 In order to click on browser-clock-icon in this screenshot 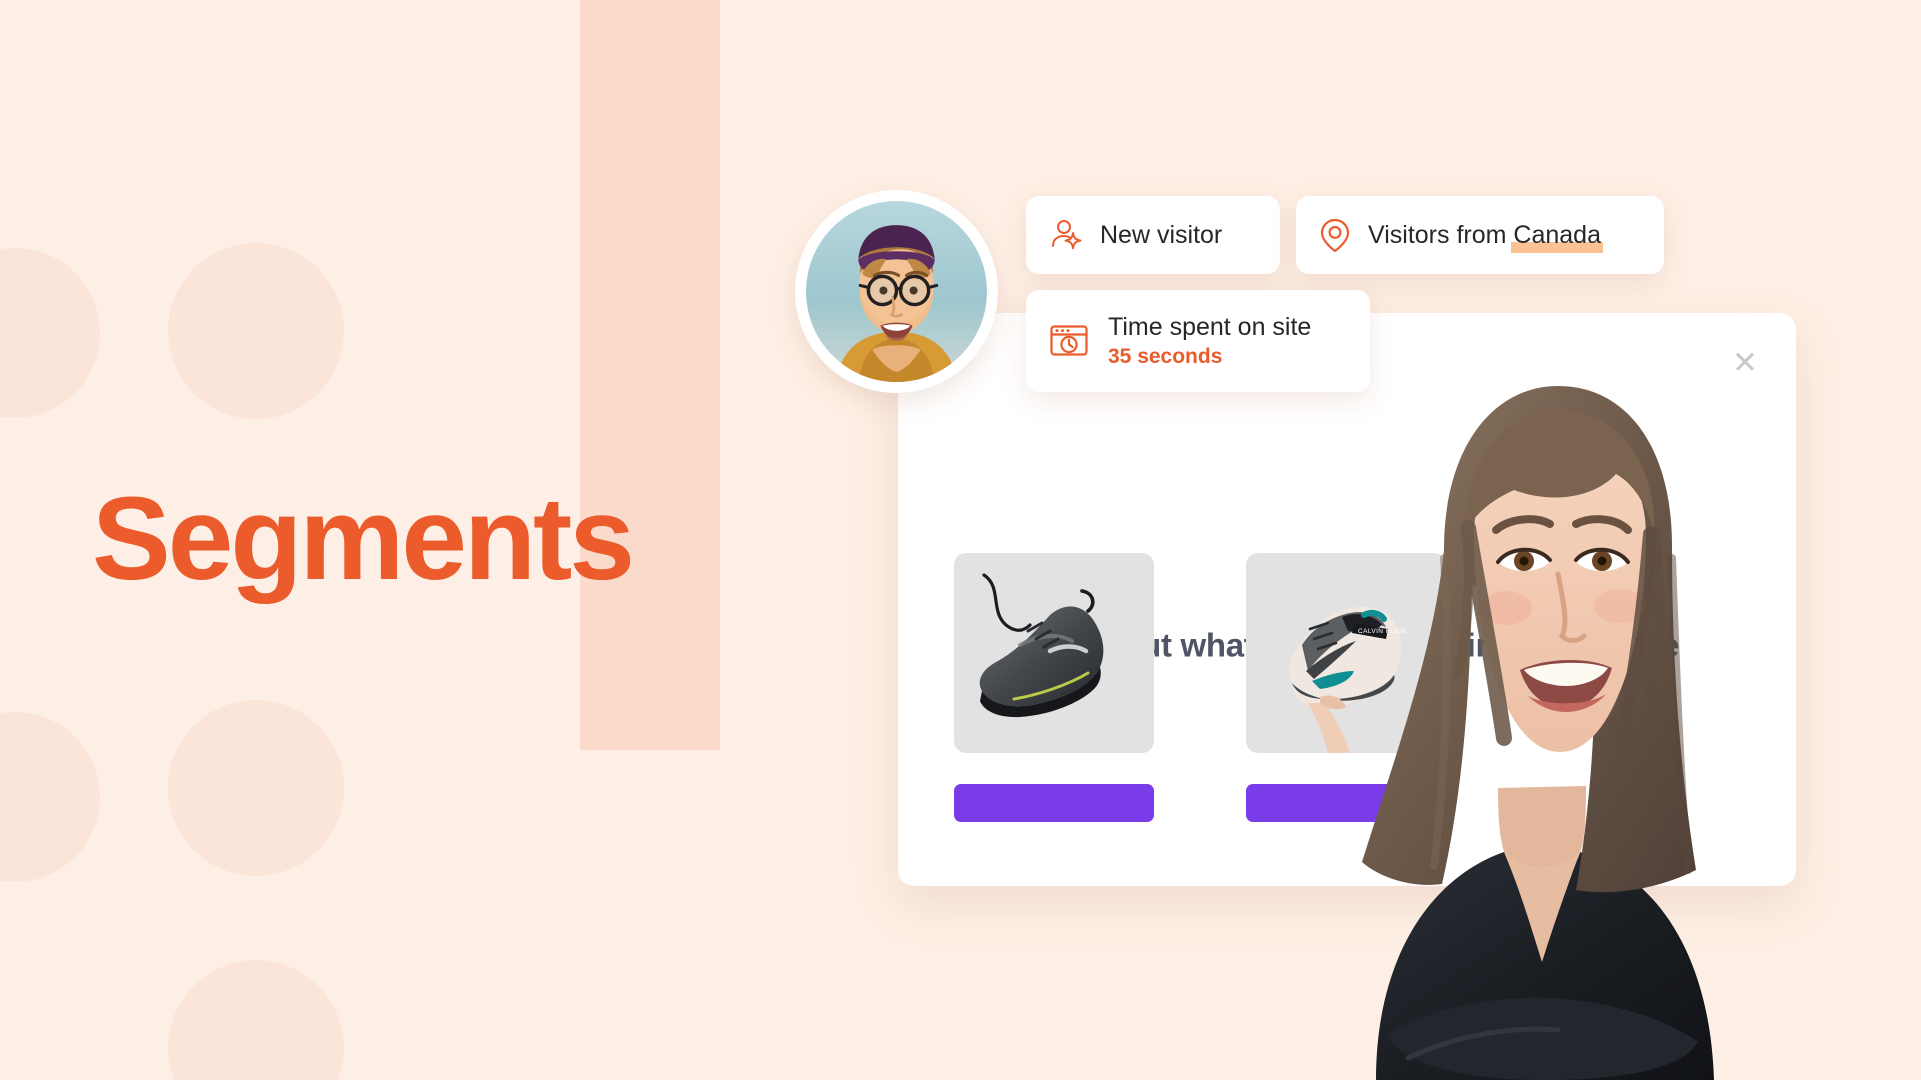, I will do `click(1069, 340)`.